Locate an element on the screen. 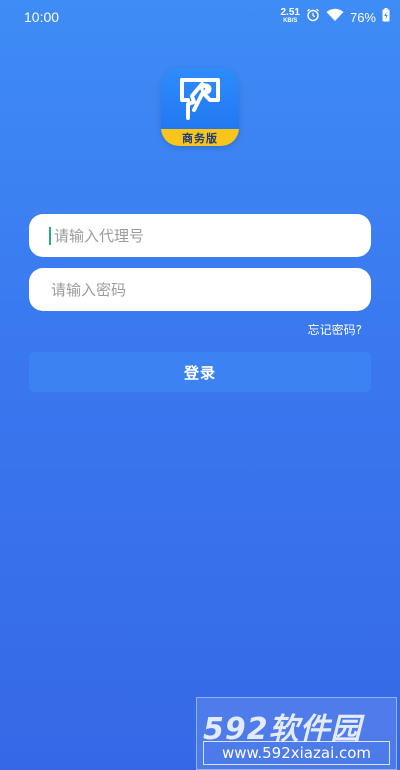 The width and height of the screenshot is (400, 770). password-field is located at coordinates (200, 289).